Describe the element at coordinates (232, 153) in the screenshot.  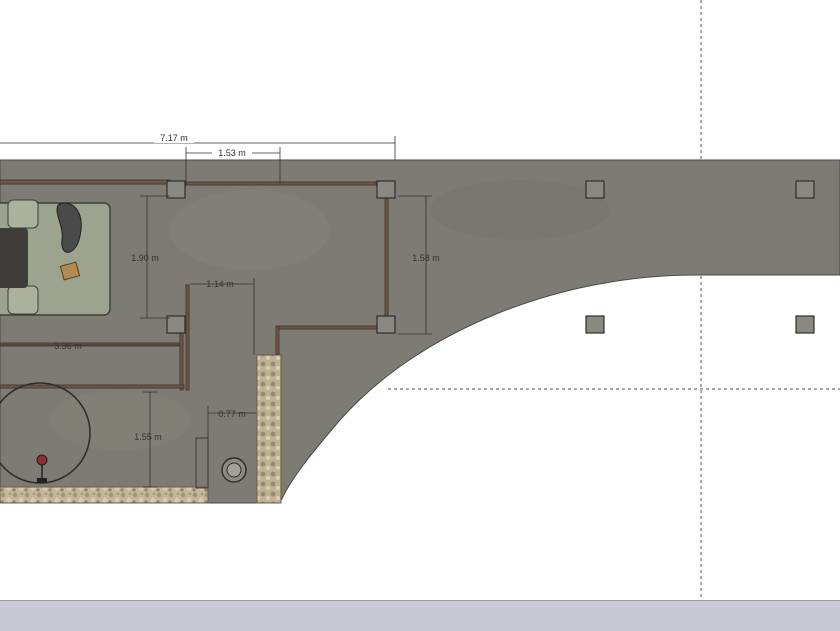
I see `dimension-top-segment: 1.53 m` at that location.